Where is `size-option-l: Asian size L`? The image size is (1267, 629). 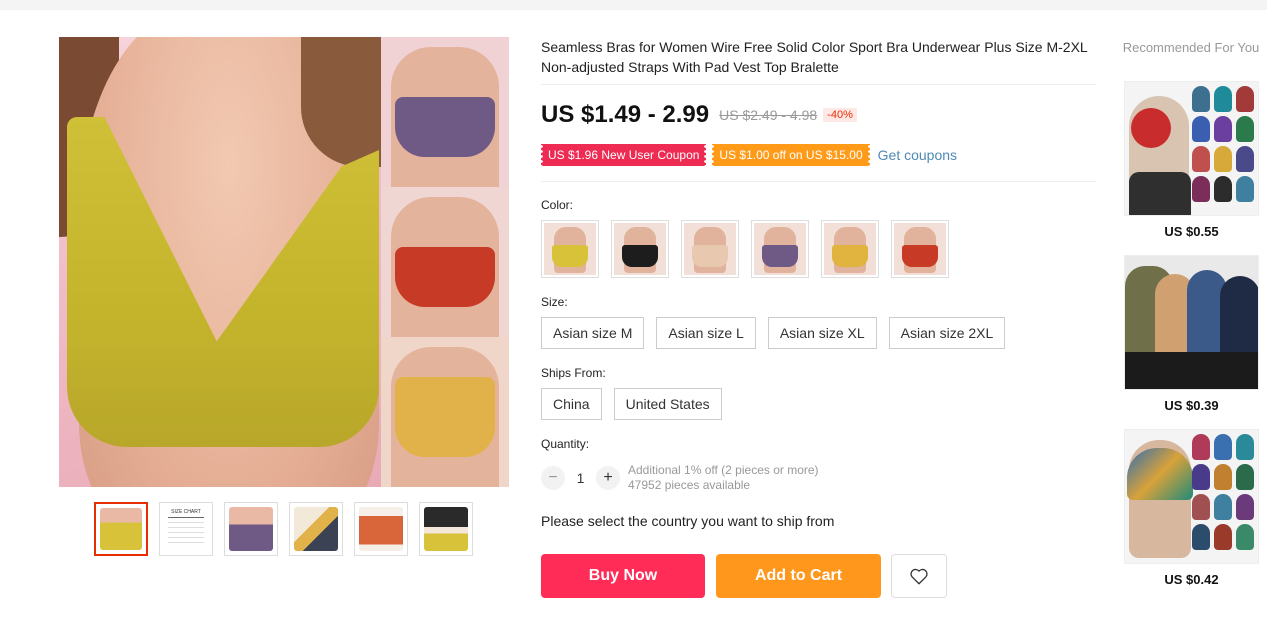
size-option-l: Asian size L is located at coordinates (706, 333).